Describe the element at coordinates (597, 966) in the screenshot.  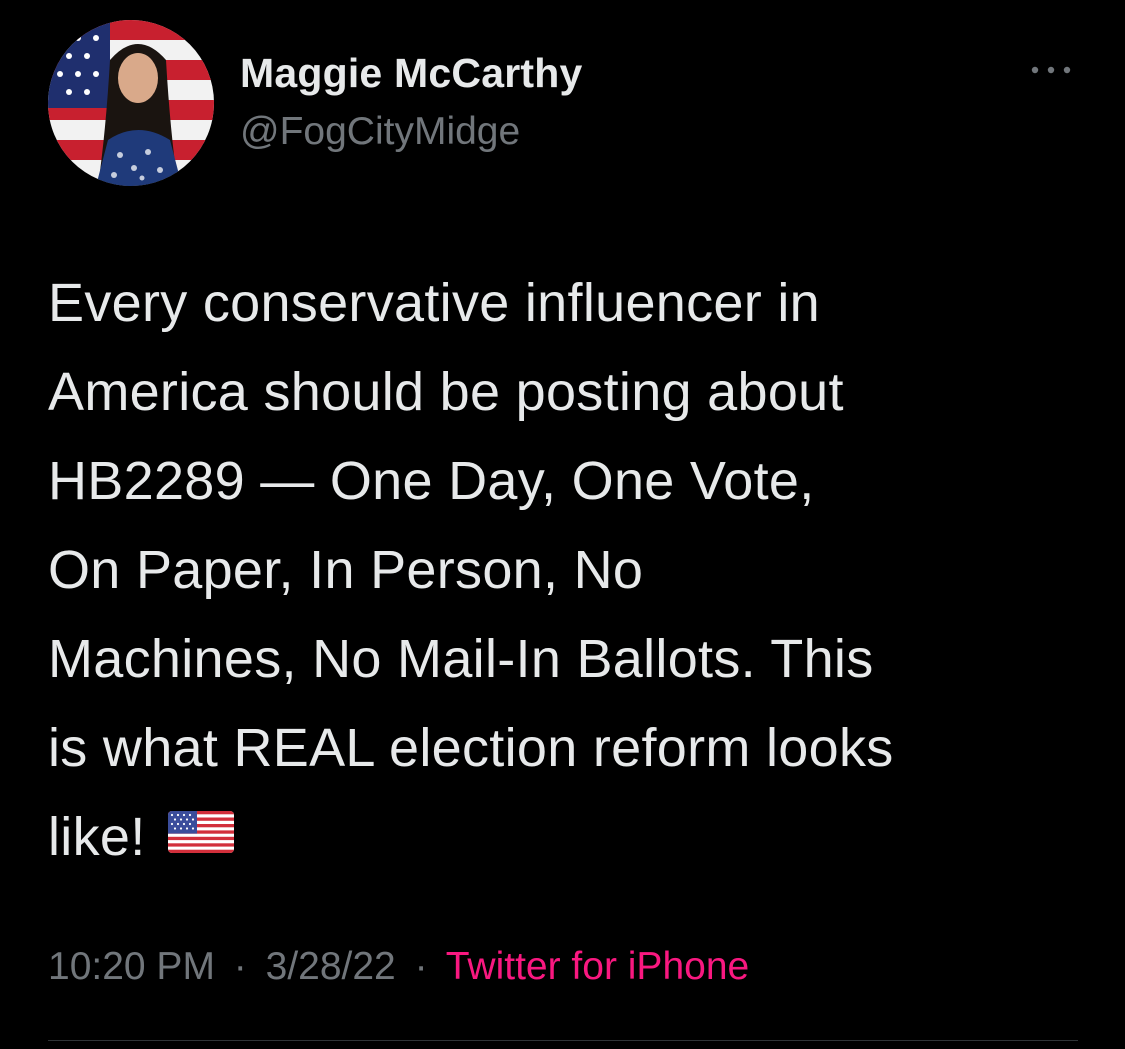
I see `tweet-source-link: Twitter for iPhone` at that location.